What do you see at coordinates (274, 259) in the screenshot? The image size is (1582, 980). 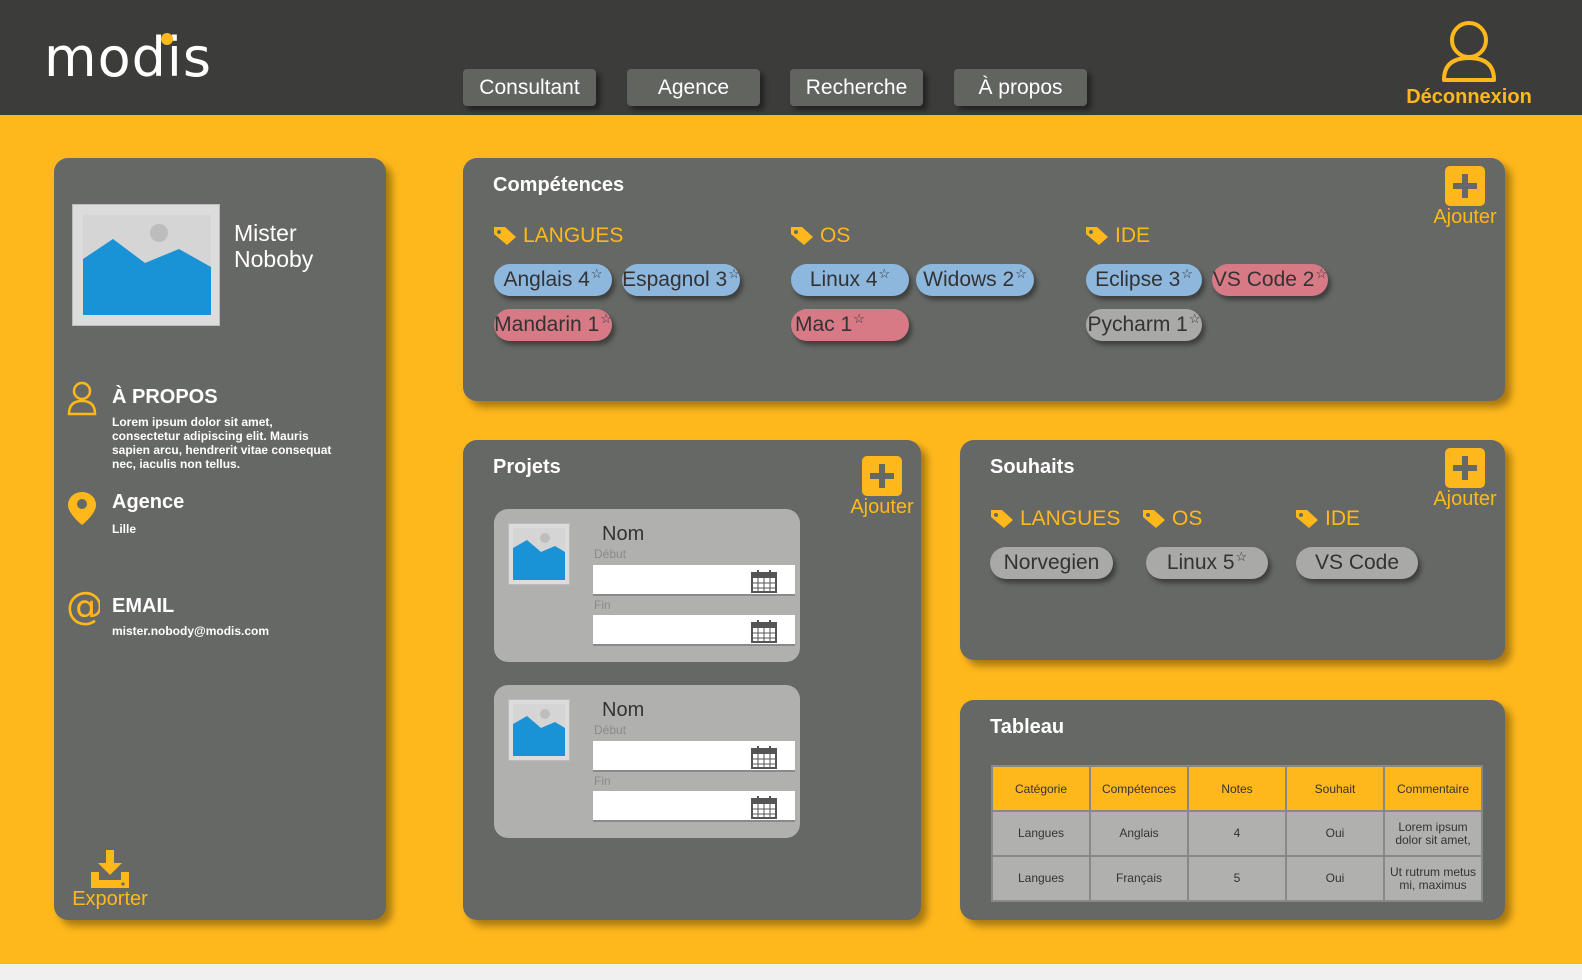 I see `profile-last-name: Noboby` at bounding box center [274, 259].